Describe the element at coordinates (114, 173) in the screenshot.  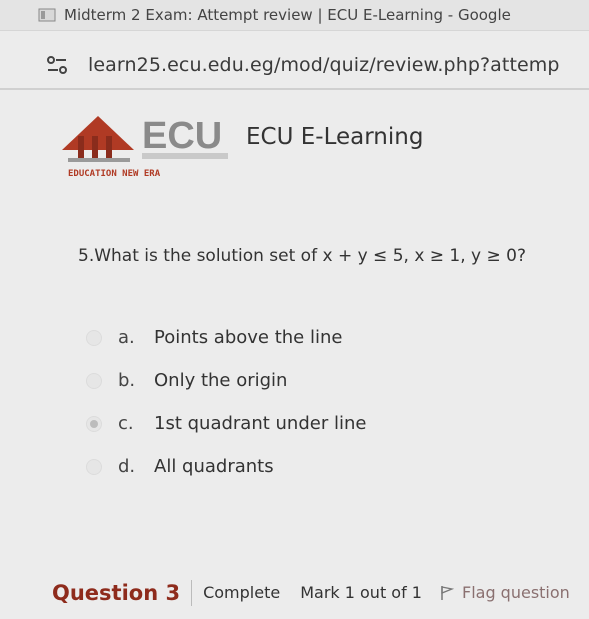
I see `logo-tagline: EDUCATION NEW ERA` at that location.